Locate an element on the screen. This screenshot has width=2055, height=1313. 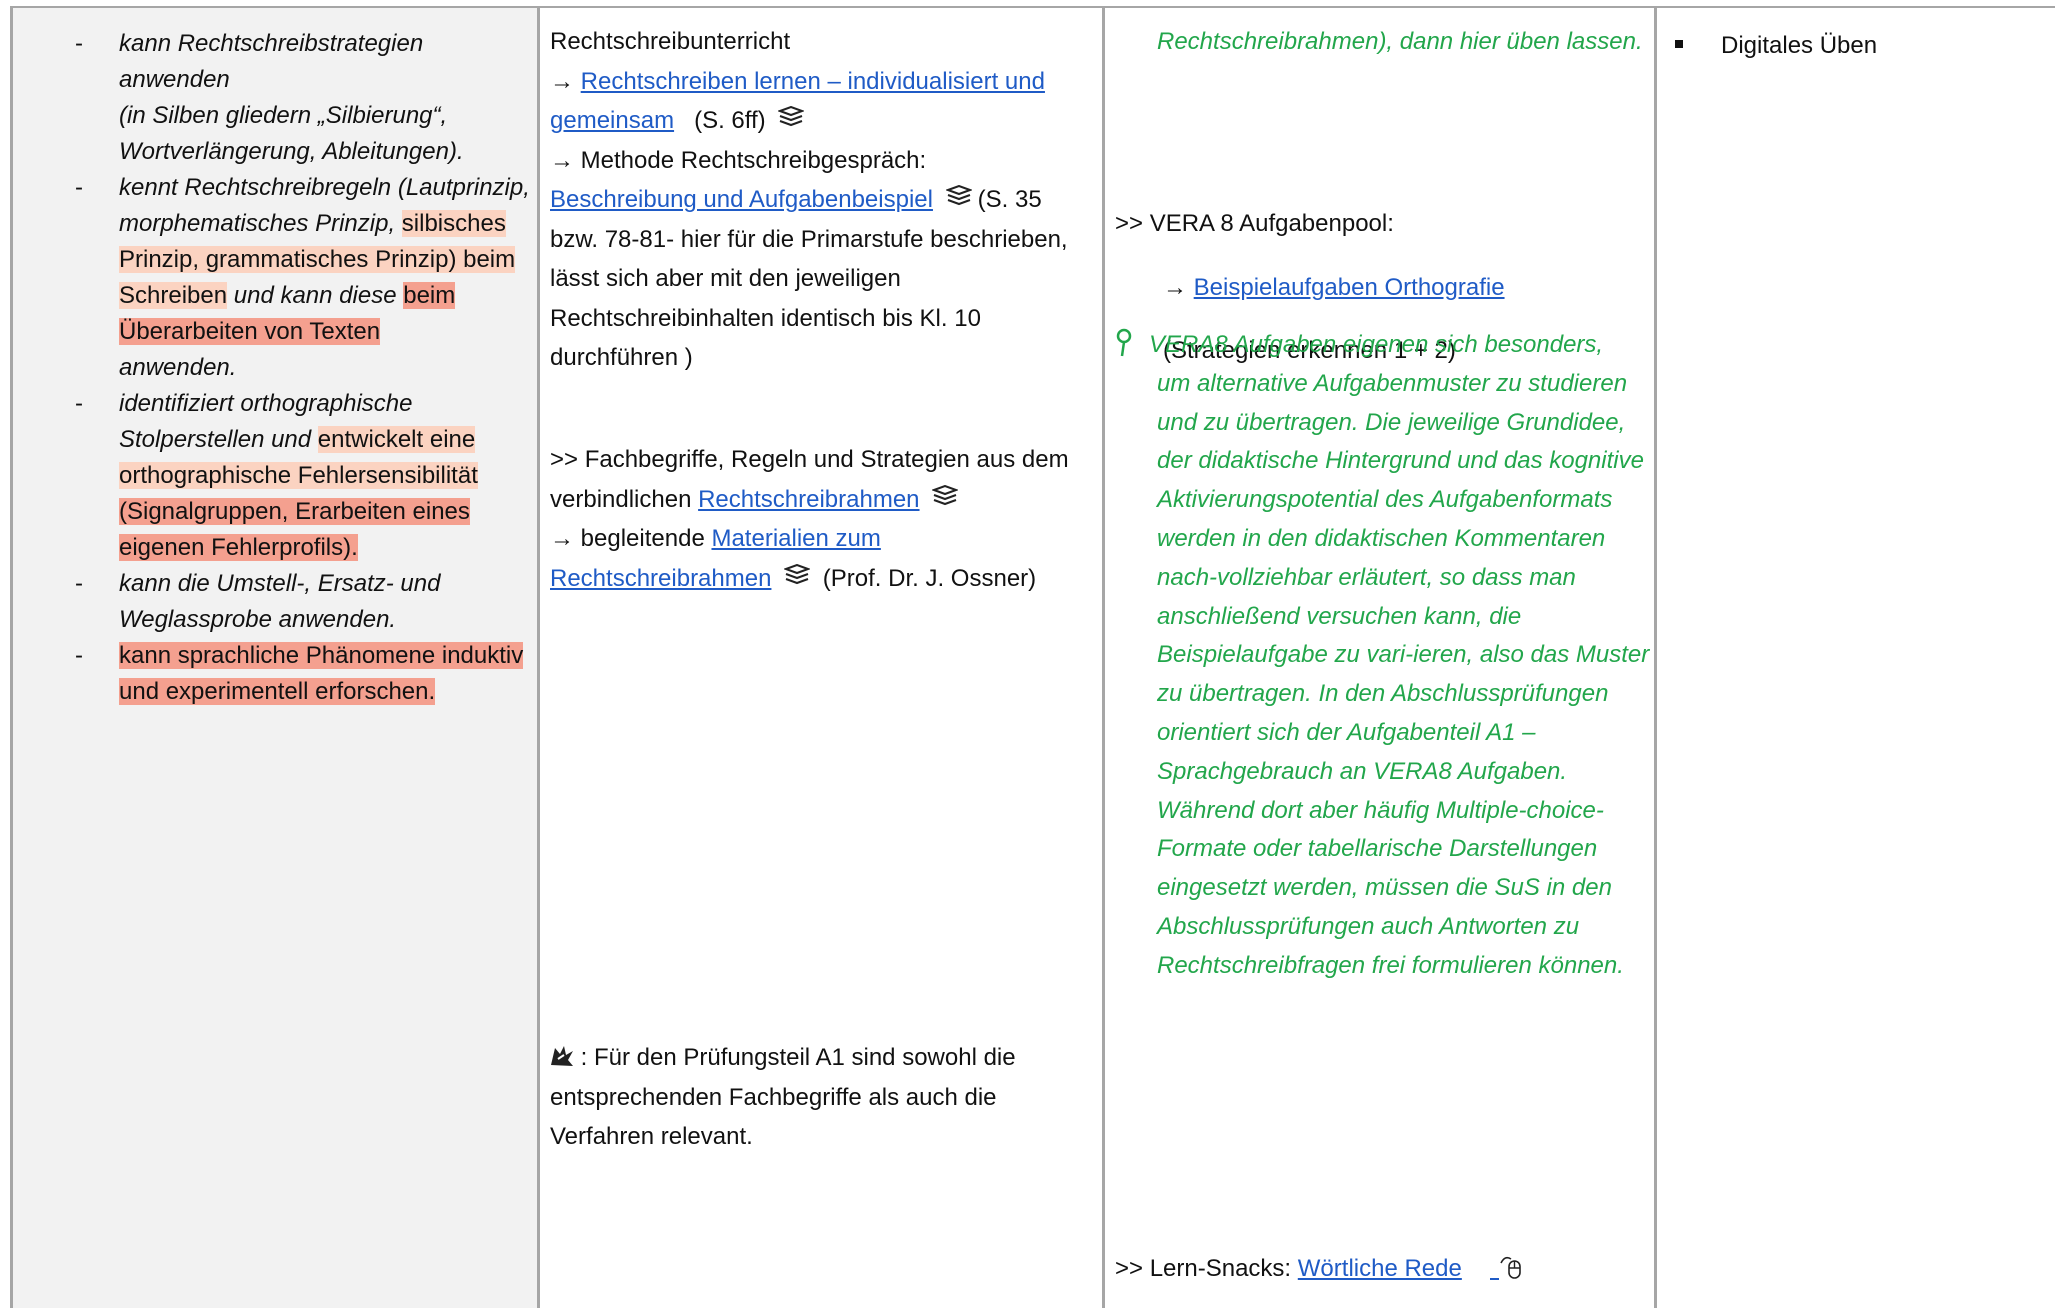
square-bullet-icon is located at coordinates (1679, 43).